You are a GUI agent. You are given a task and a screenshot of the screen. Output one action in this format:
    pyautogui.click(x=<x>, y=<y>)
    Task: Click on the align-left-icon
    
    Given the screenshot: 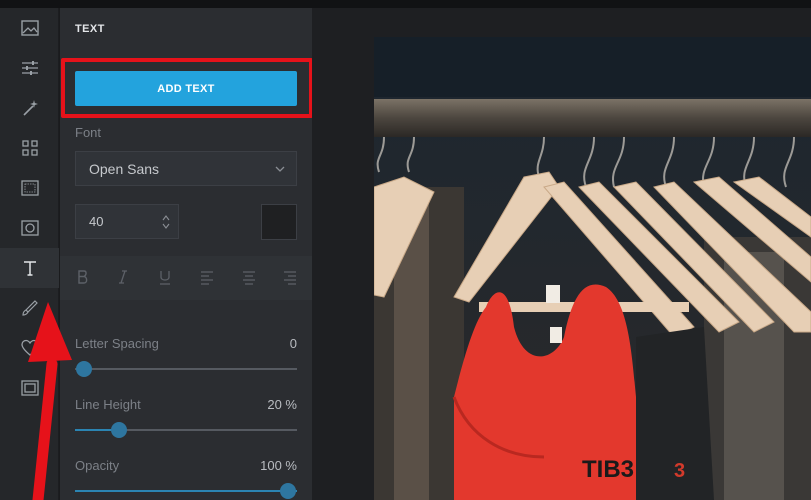 What is the action you would take?
    pyautogui.click(x=207, y=278)
    